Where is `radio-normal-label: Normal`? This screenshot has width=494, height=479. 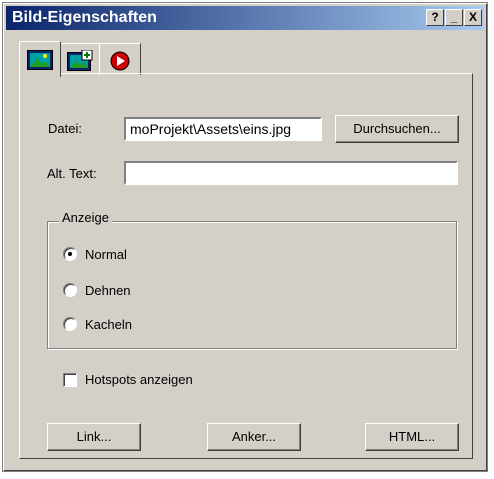 radio-normal-label: Normal is located at coordinates (106, 254).